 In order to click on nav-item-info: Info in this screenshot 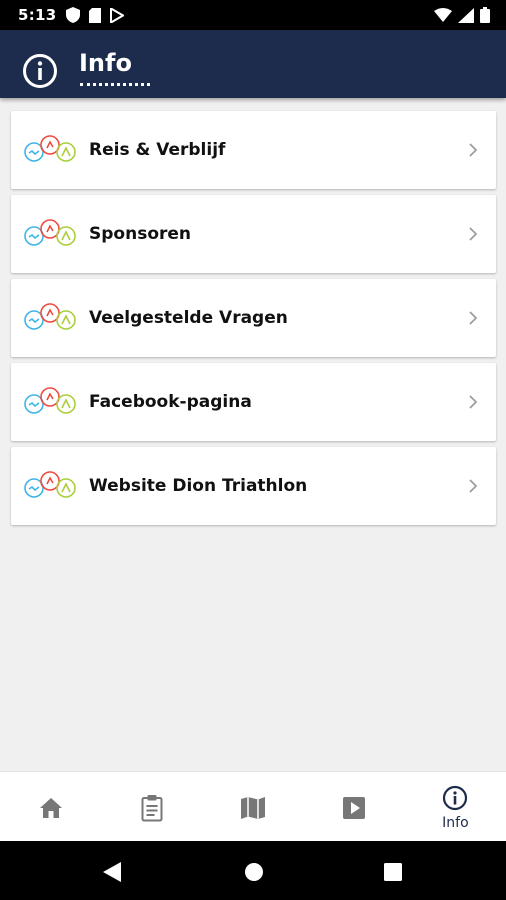, I will do `click(455, 807)`.